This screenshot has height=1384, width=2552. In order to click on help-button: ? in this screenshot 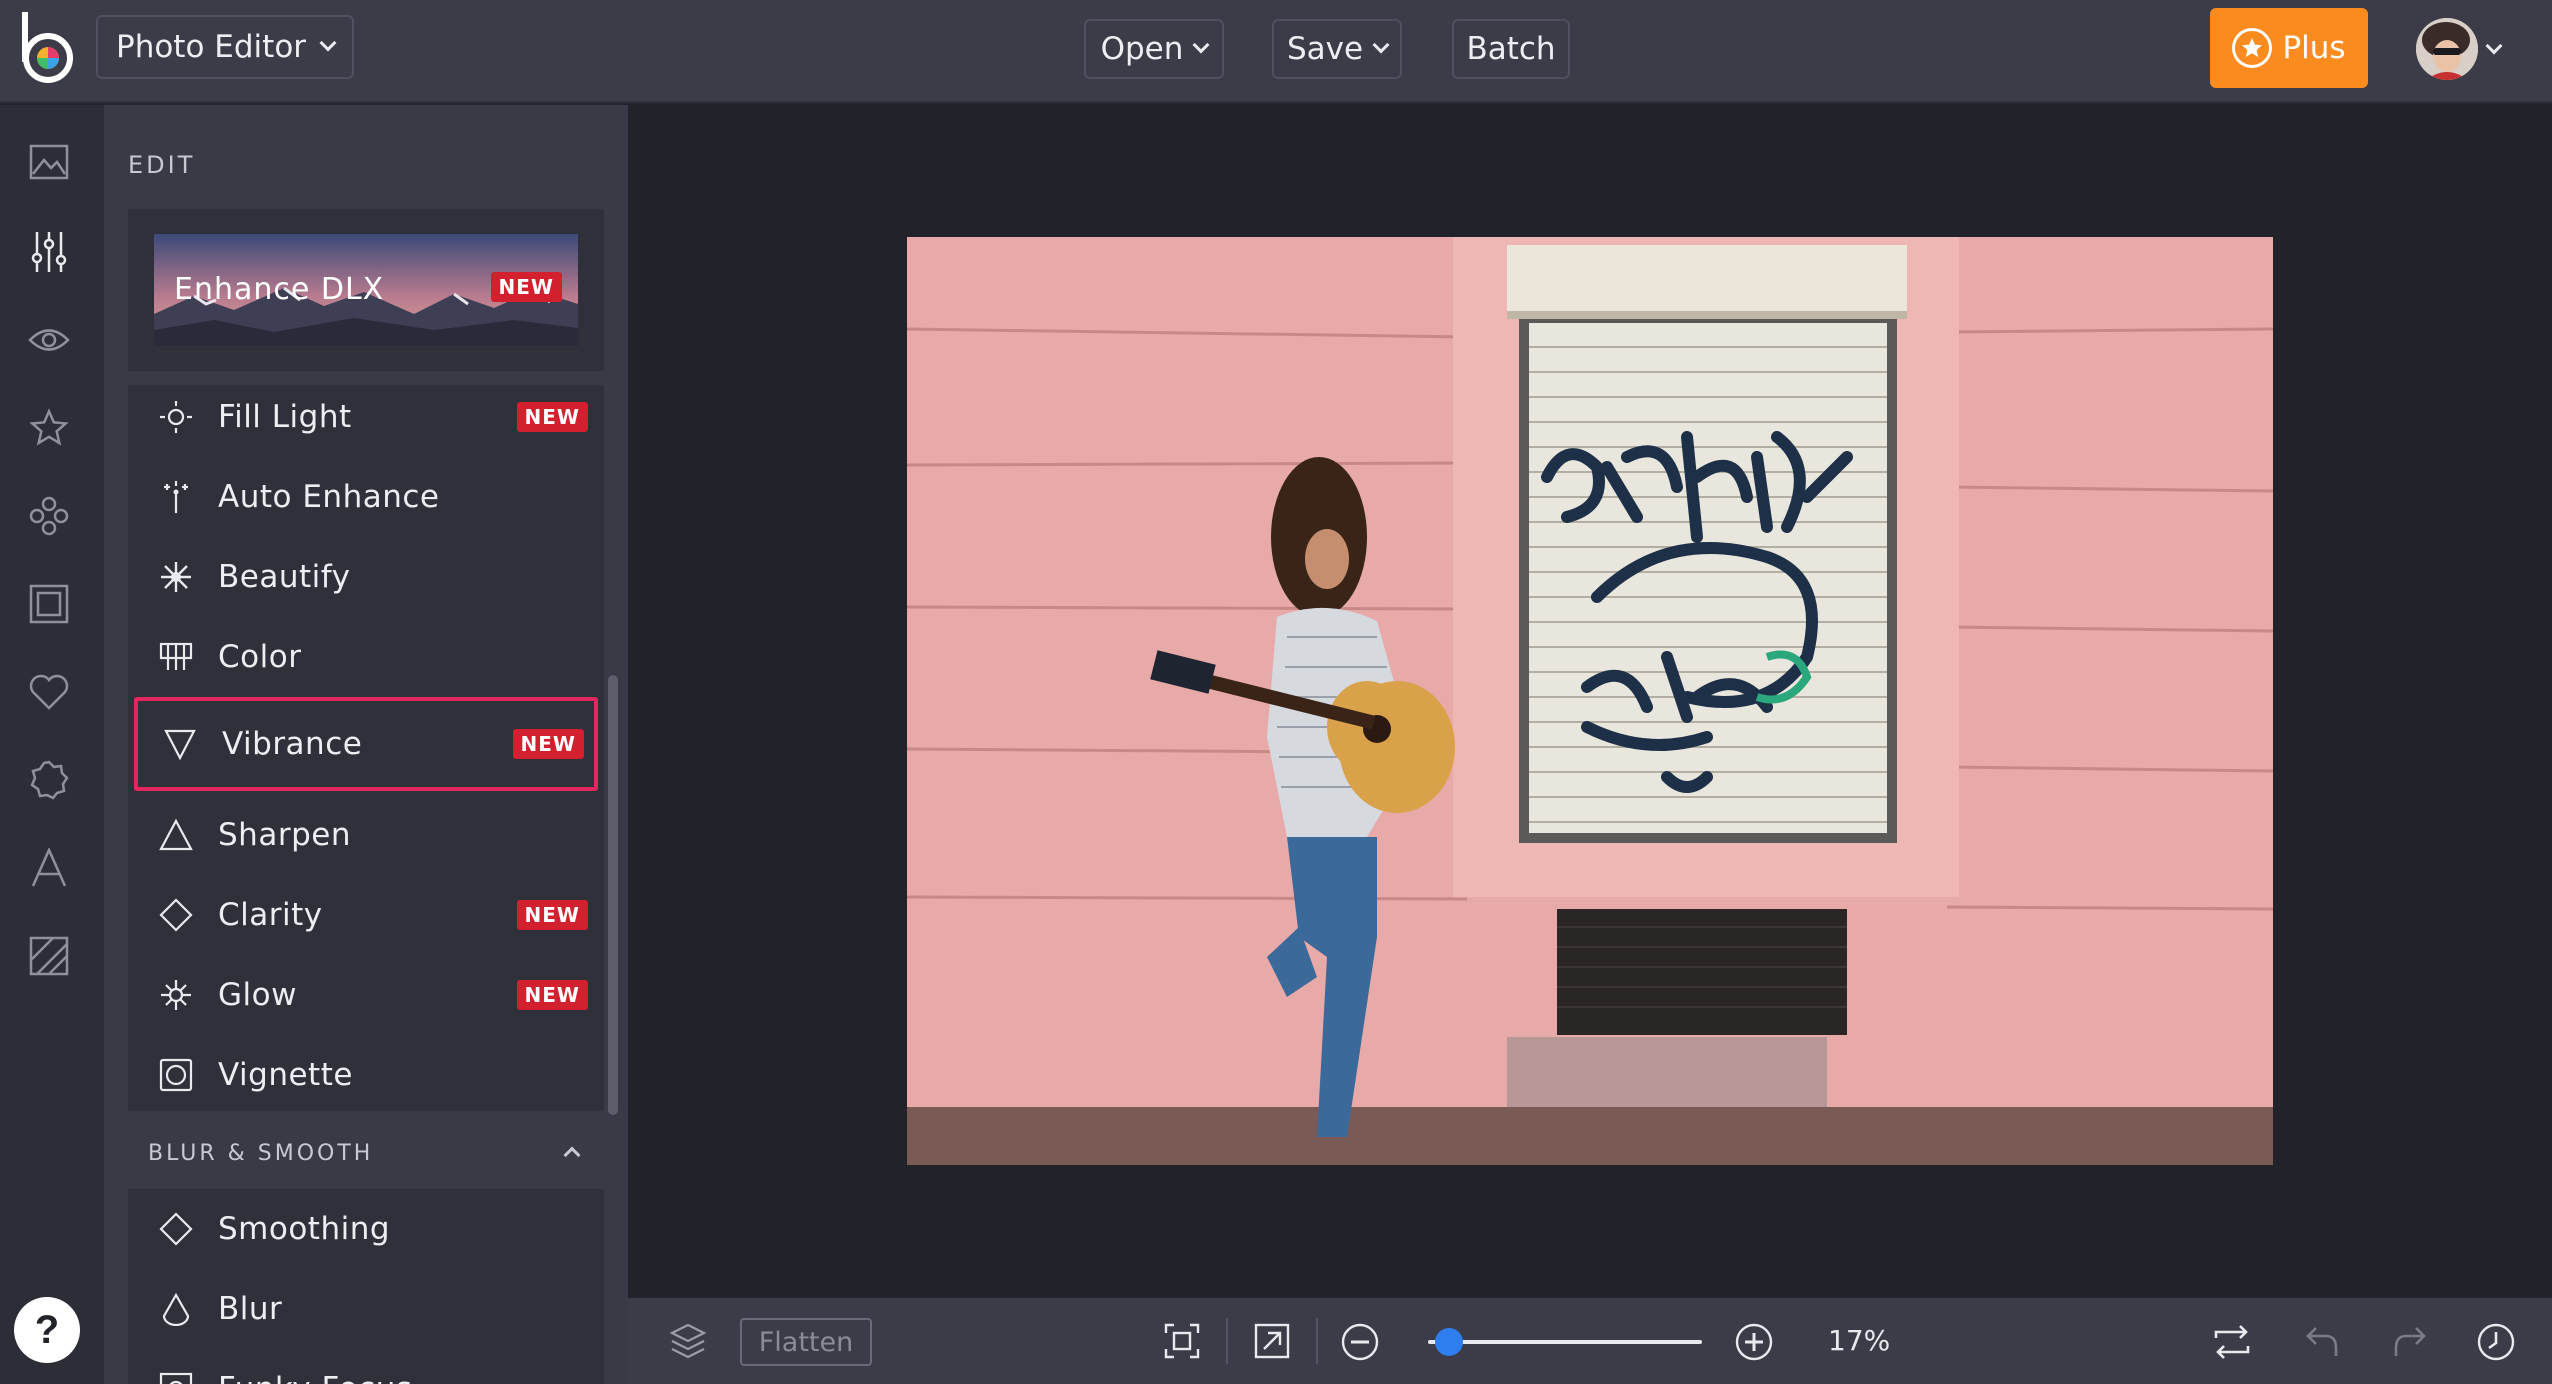, I will do `click(47, 1330)`.